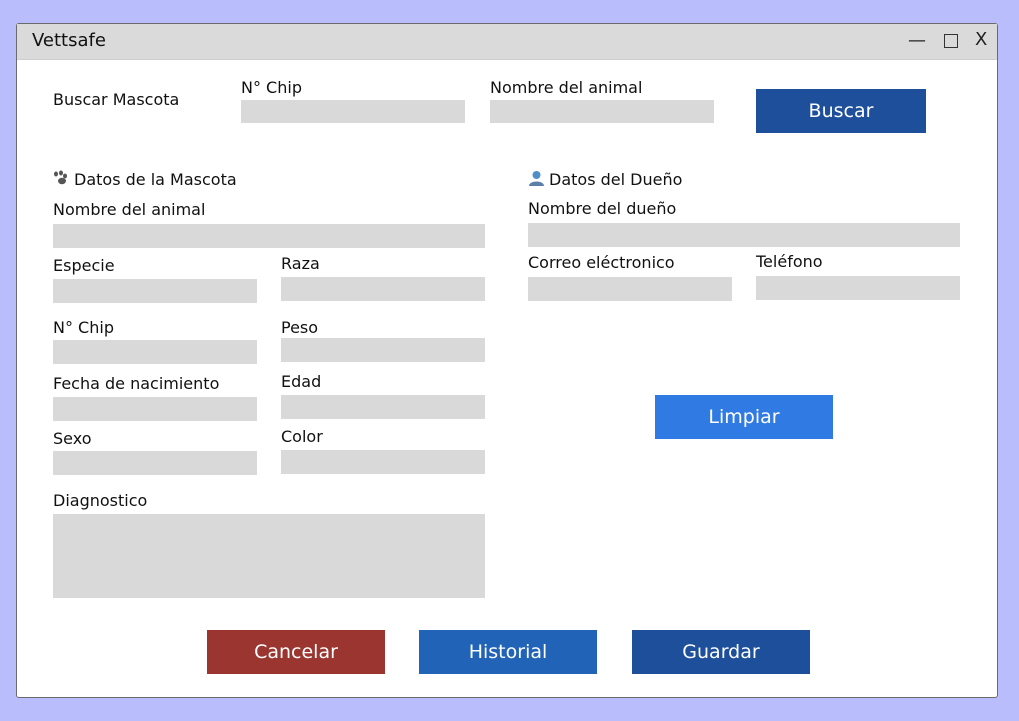 The width and height of the screenshot is (1019, 721). What do you see at coordinates (508, 652) in the screenshot?
I see `history-button: Historial` at bounding box center [508, 652].